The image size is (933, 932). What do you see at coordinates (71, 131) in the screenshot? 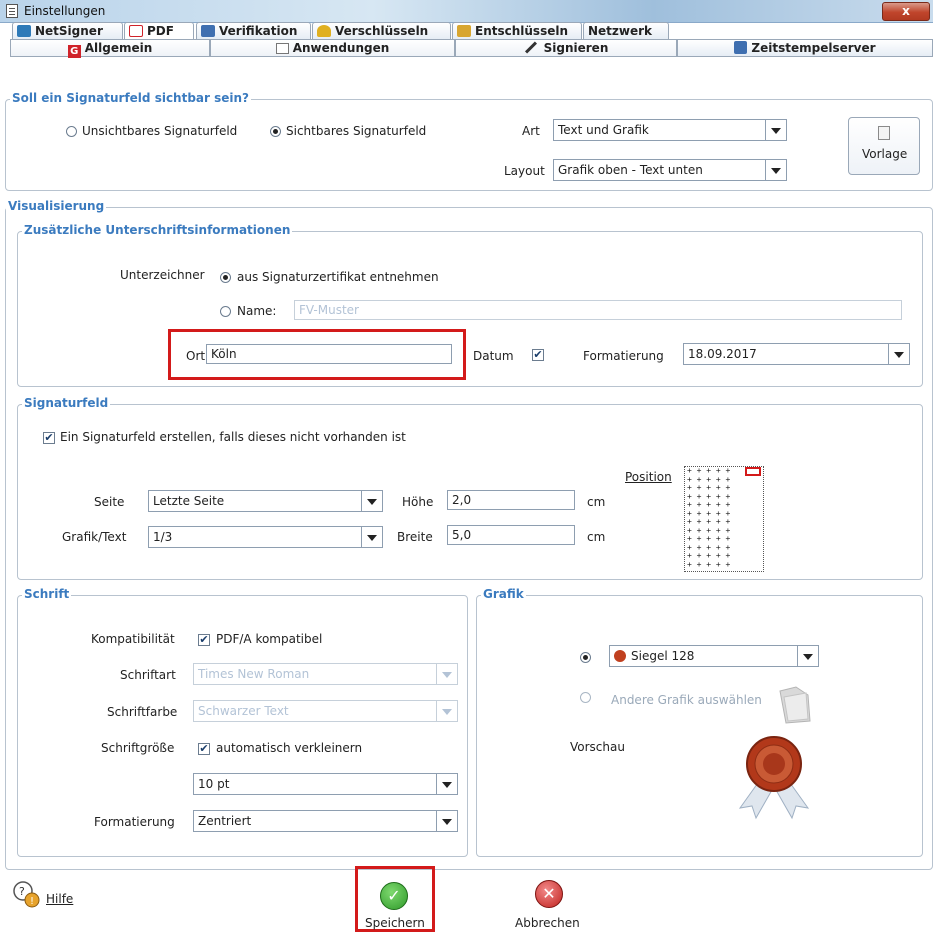
I see `invisible-field-radio` at bounding box center [71, 131].